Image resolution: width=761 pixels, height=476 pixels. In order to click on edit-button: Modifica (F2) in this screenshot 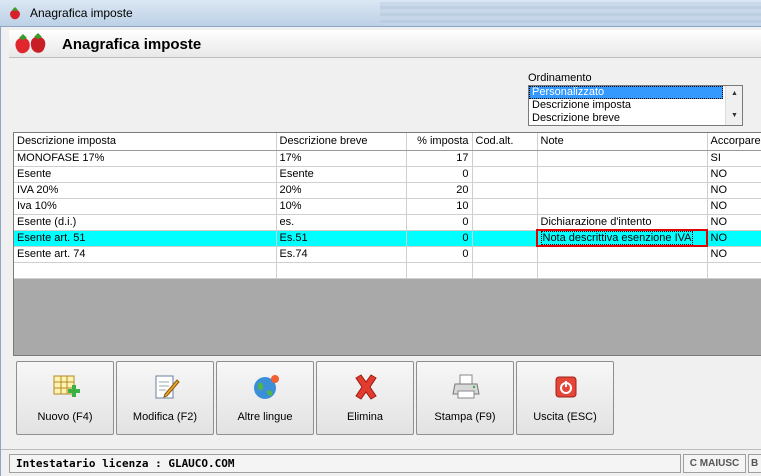, I will do `click(165, 398)`.